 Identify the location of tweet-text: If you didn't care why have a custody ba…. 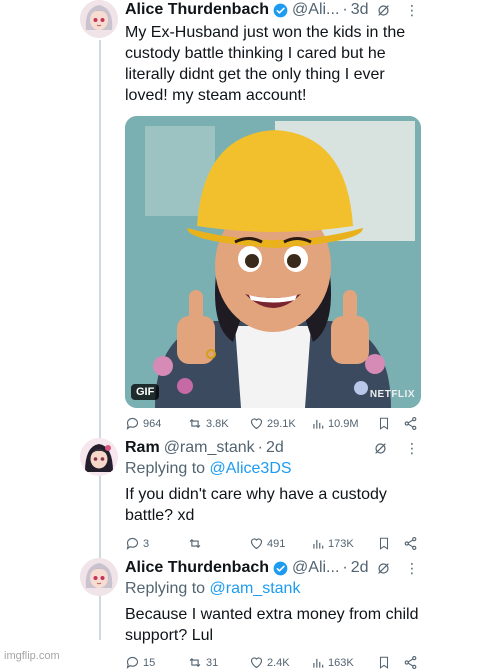
(256, 505).